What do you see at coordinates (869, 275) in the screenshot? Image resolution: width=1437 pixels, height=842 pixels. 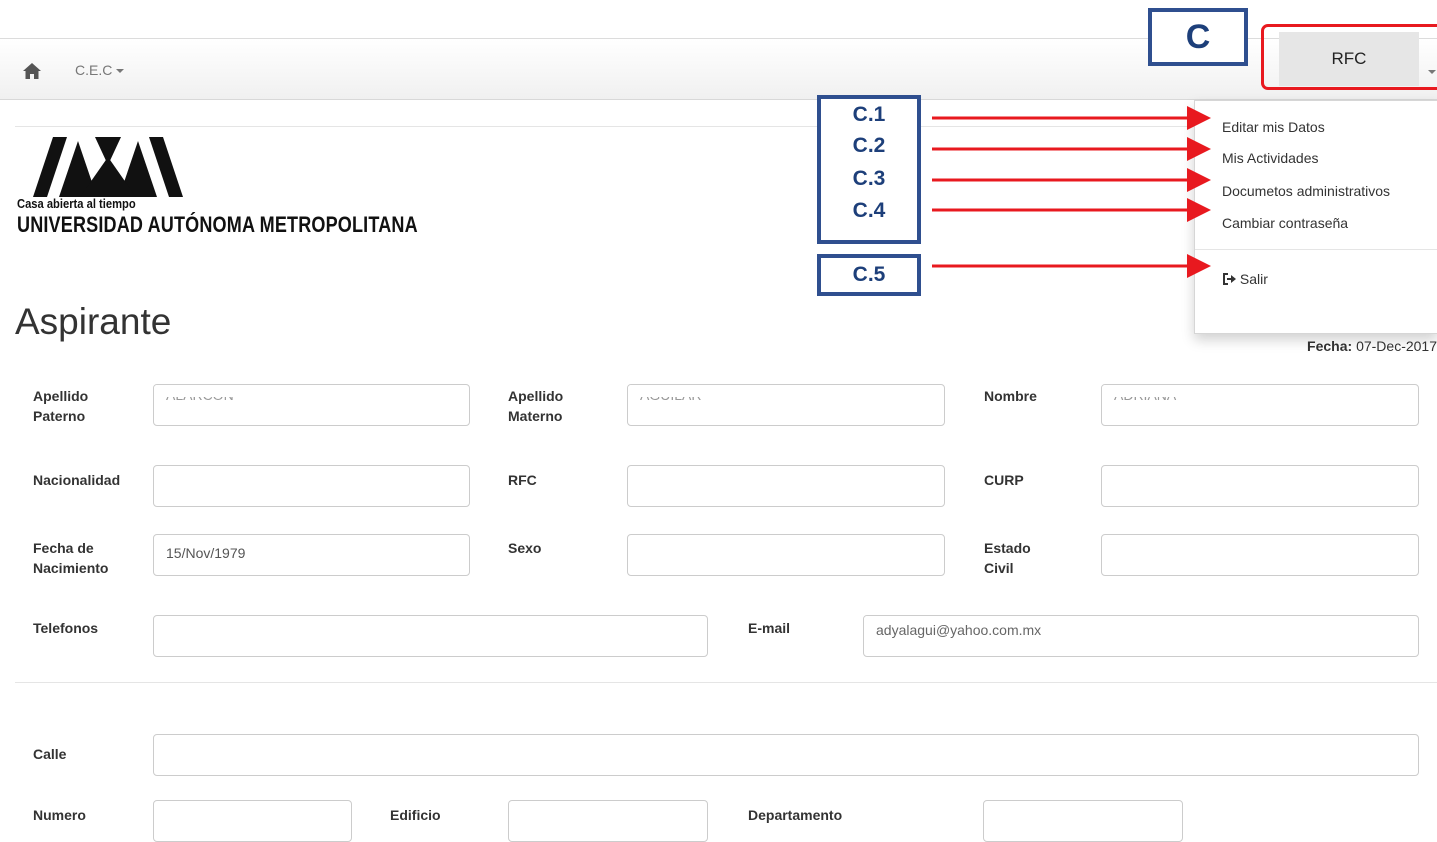 I see `annotation-c5: C.5` at bounding box center [869, 275].